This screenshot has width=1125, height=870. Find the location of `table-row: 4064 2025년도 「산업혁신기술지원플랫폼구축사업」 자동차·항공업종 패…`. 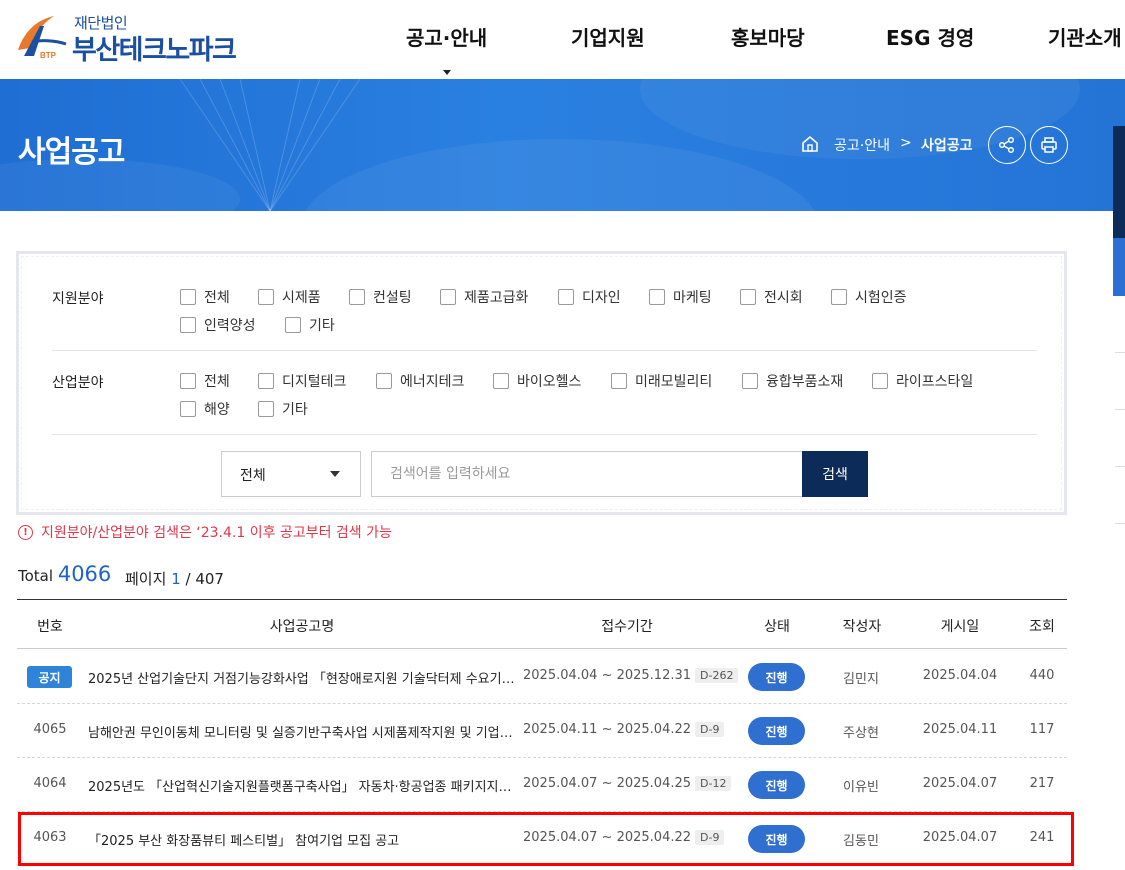

table-row: 4064 2025년도 「산업혁신기술지원플랫폼구축사업」 자동차·항공업종 패… is located at coordinates (542, 785).